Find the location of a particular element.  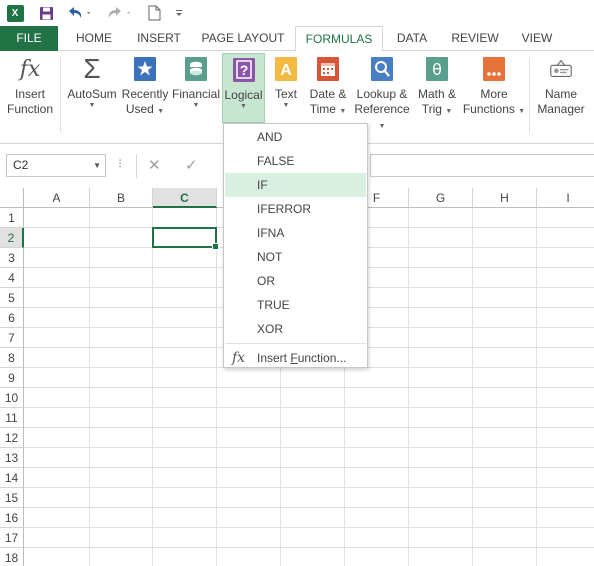

more-options-icon: ⁝ is located at coordinates (120, 164).